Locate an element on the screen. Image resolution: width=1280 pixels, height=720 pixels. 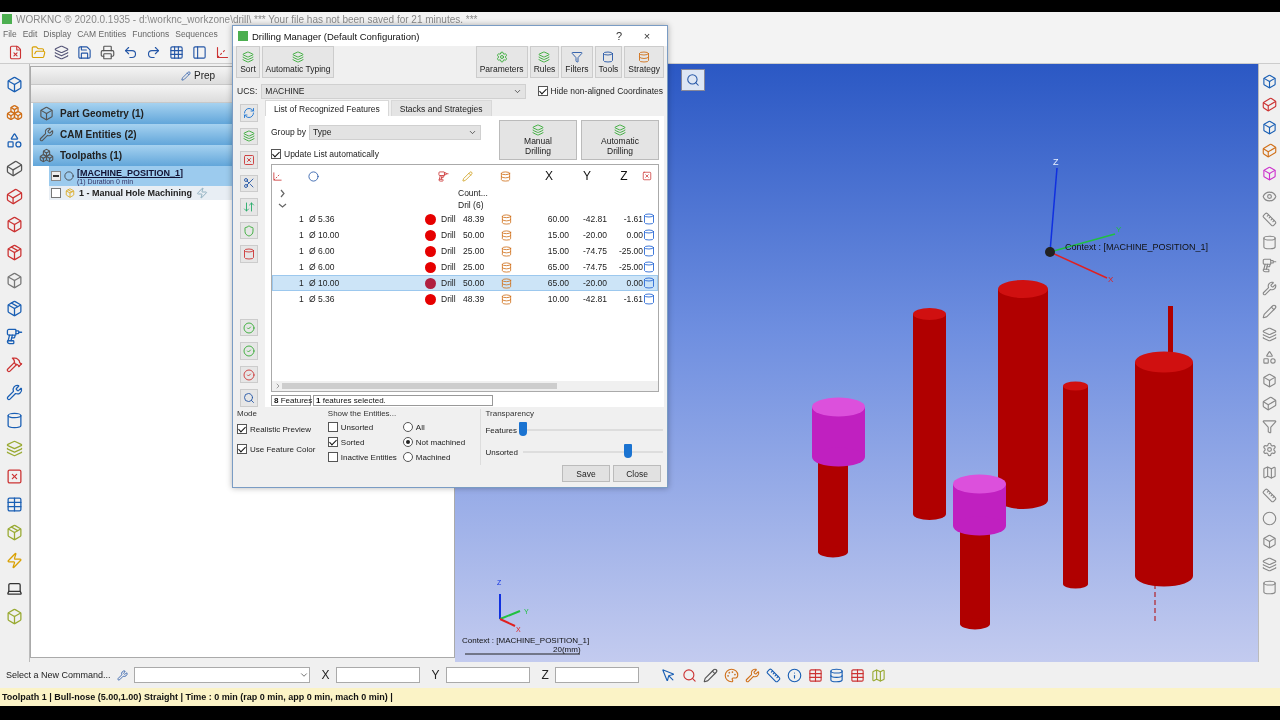
file-icon is located at coordinates (15, 52).